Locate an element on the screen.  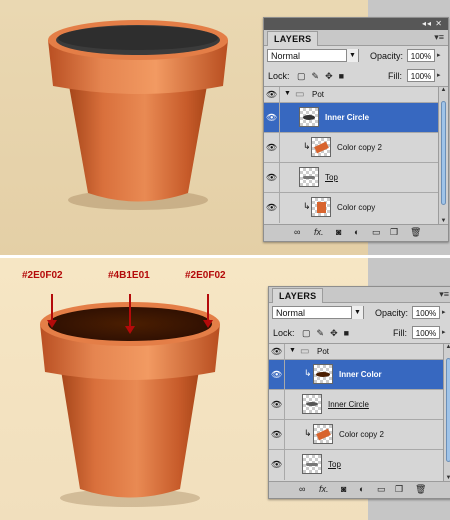
annotation-center: #4B1E01 is located at coordinates (129, 275).